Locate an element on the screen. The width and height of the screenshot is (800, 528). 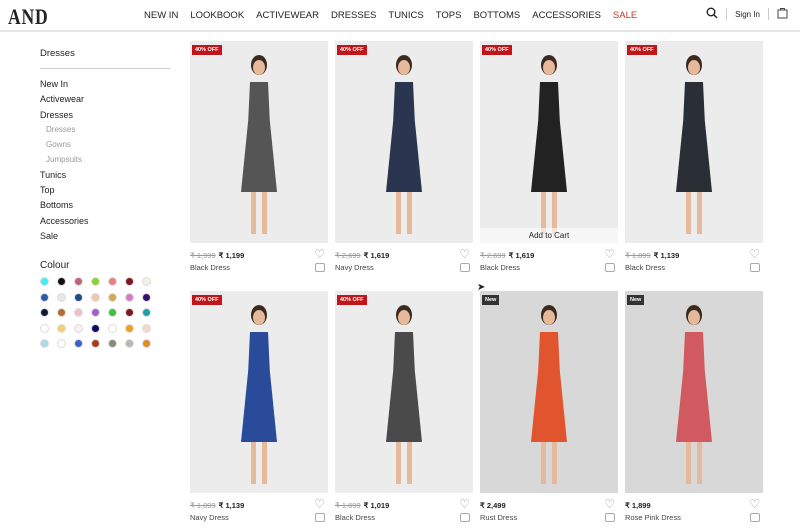
sidebar-item-sale: Sale is located at coordinates (105, 238).